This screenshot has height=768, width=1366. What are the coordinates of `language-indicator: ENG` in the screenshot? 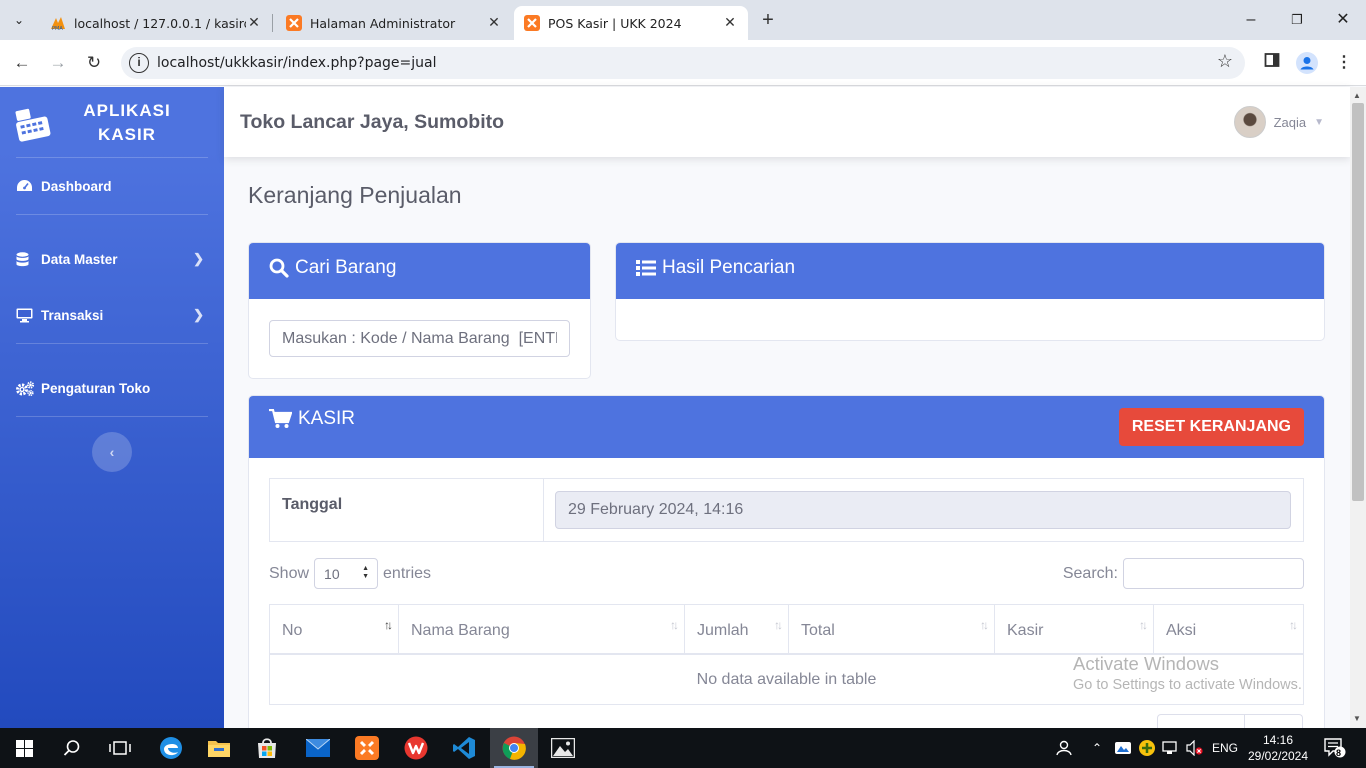 It's located at (1225, 748).